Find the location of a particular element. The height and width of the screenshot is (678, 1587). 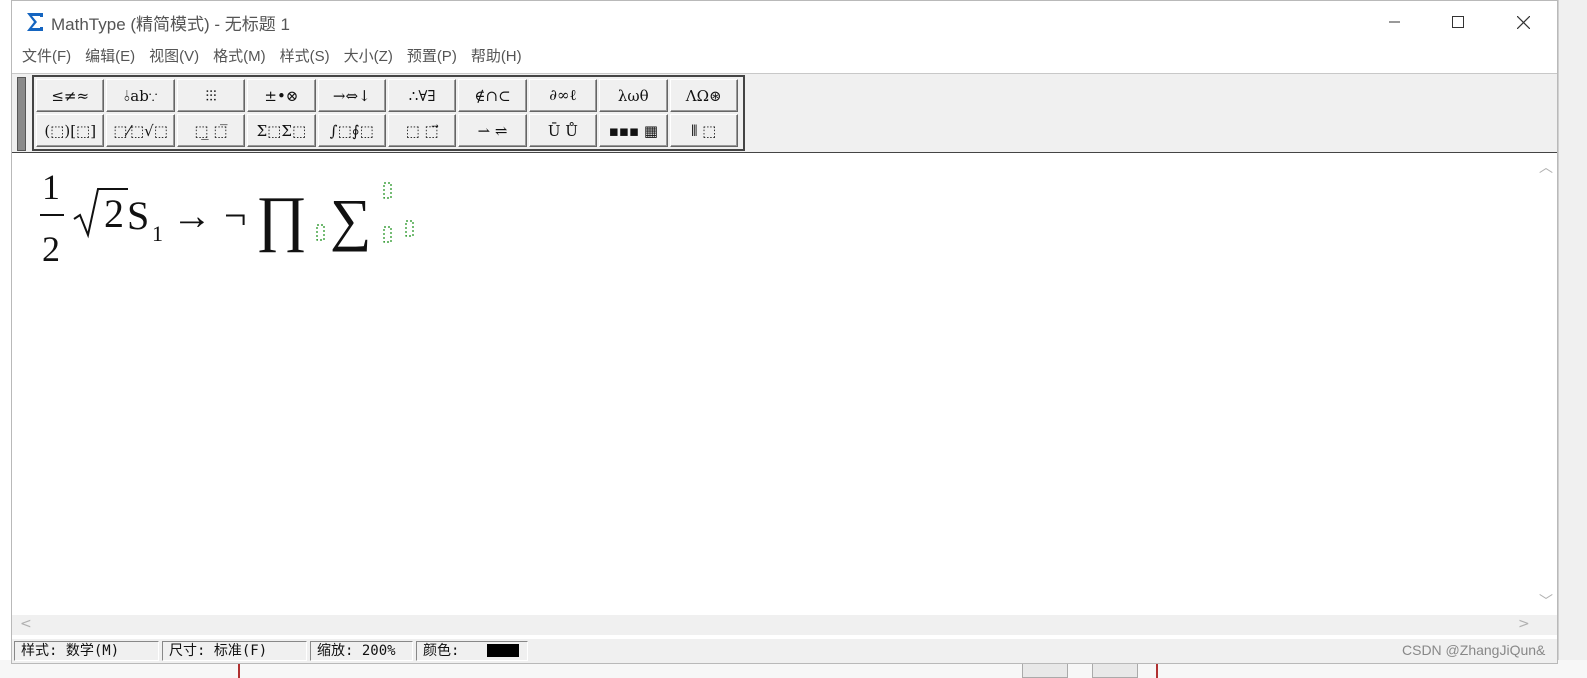

maximize-button is located at coordinates (1458, 22).